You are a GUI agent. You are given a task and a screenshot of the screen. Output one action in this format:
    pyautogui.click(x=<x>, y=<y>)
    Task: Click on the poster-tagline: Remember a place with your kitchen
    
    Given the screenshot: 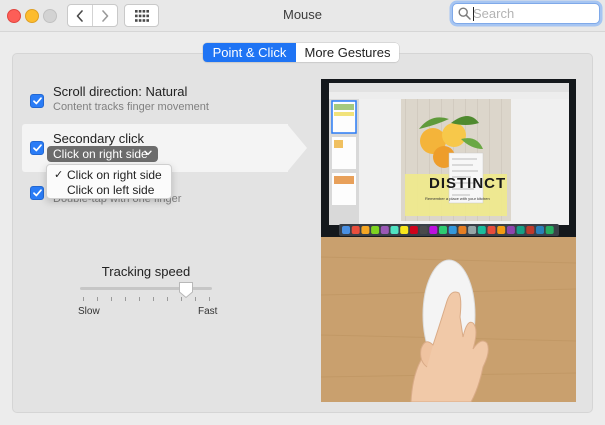 What is the action you would take?
    pyautogui.click(x=457, y=198)
    